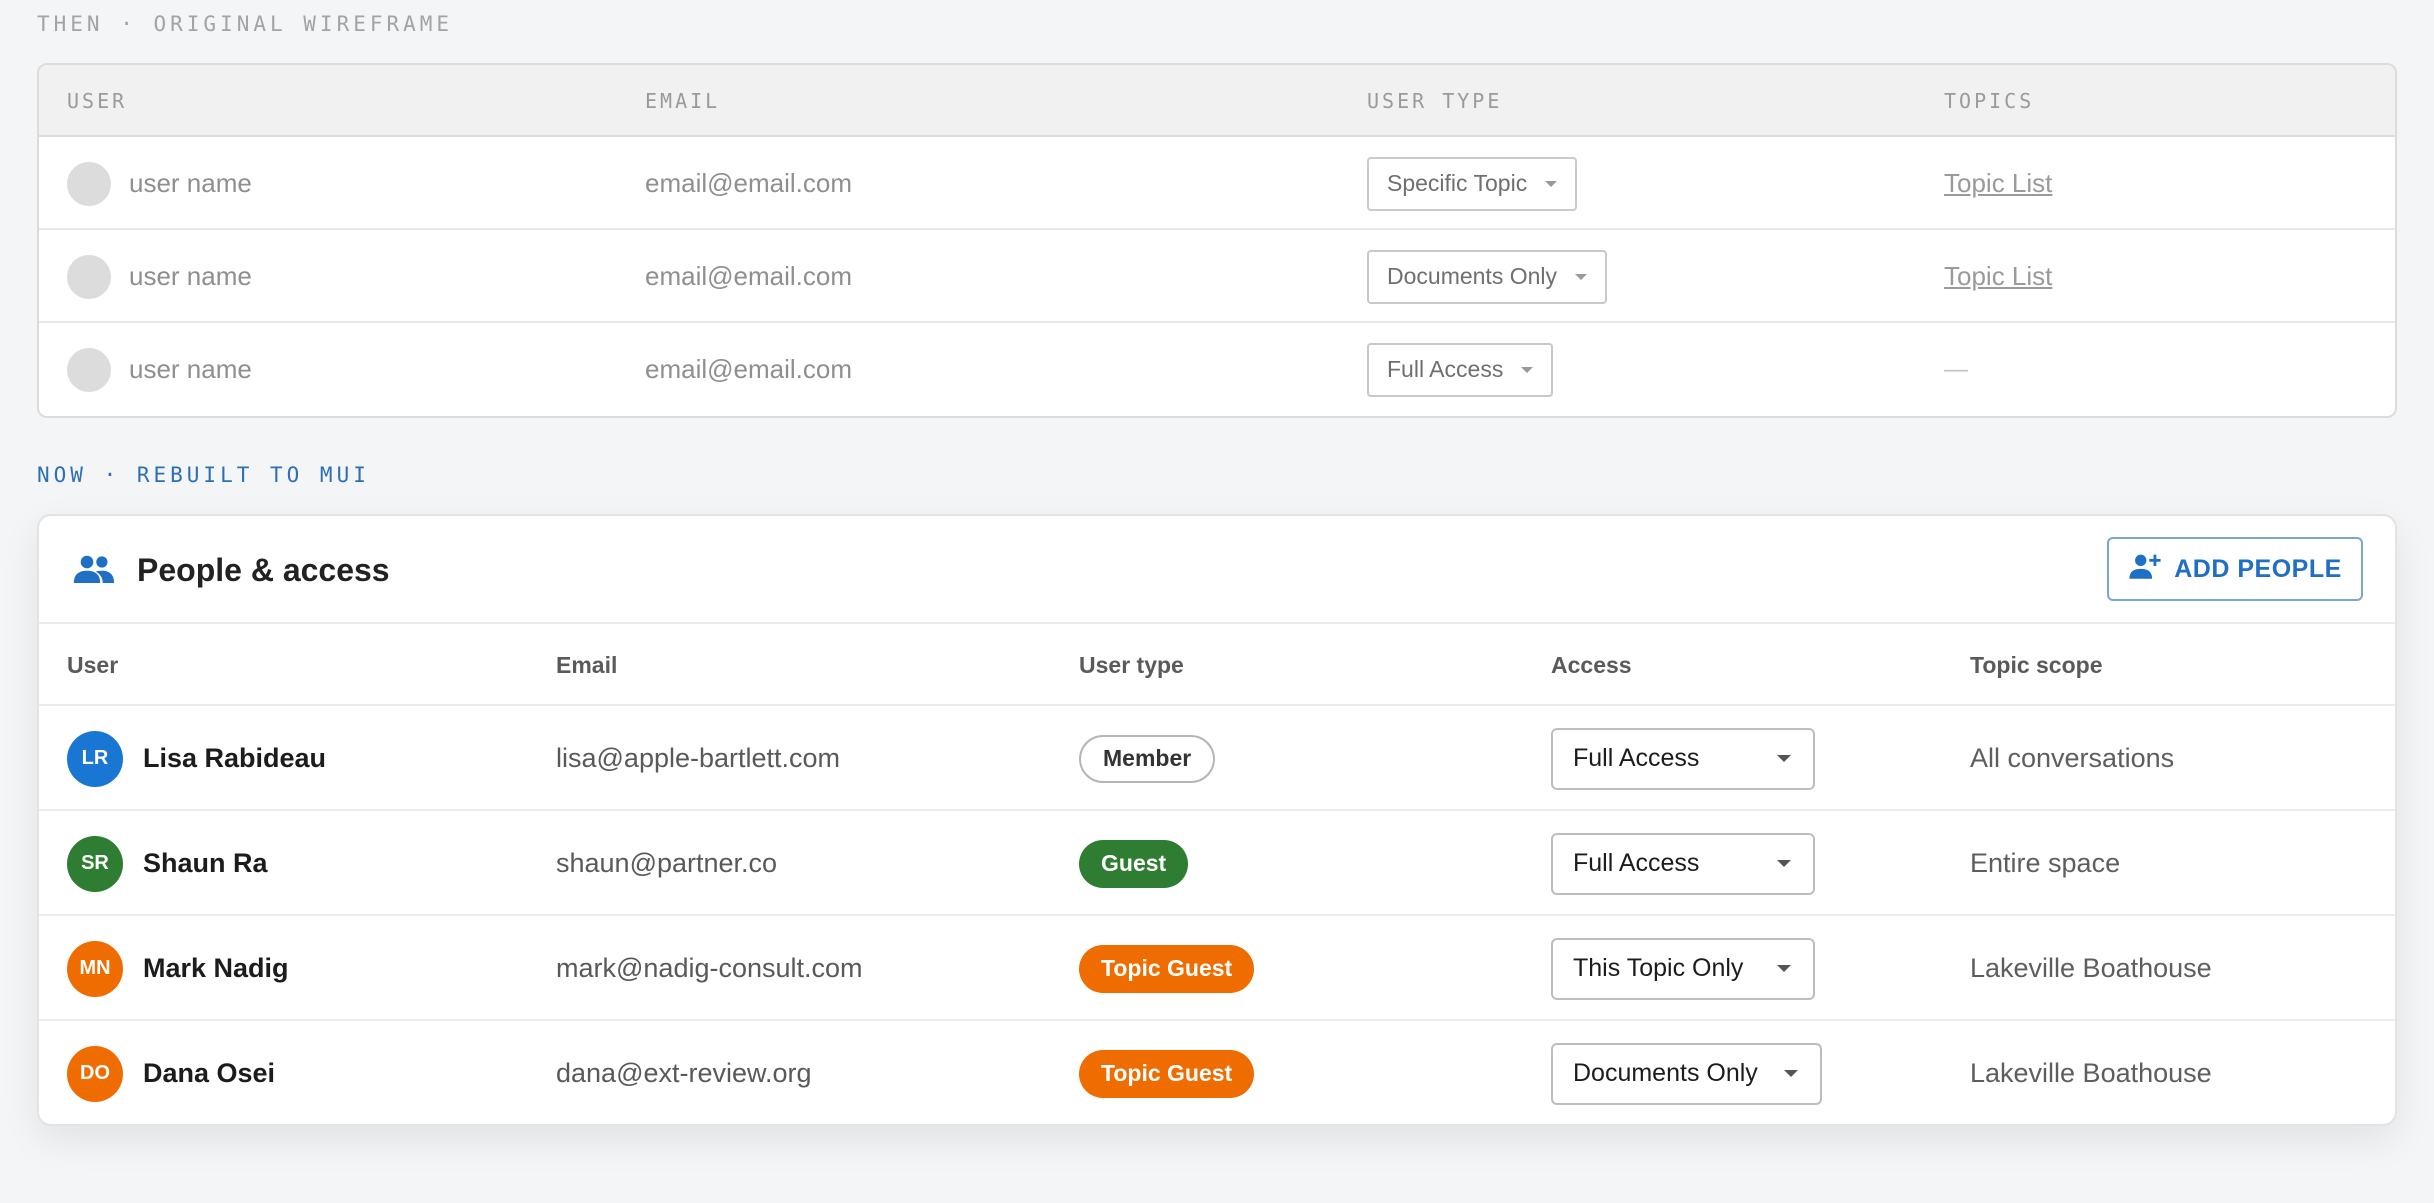  I want to click on access-select: This Topic Only, so click(1683, 968).